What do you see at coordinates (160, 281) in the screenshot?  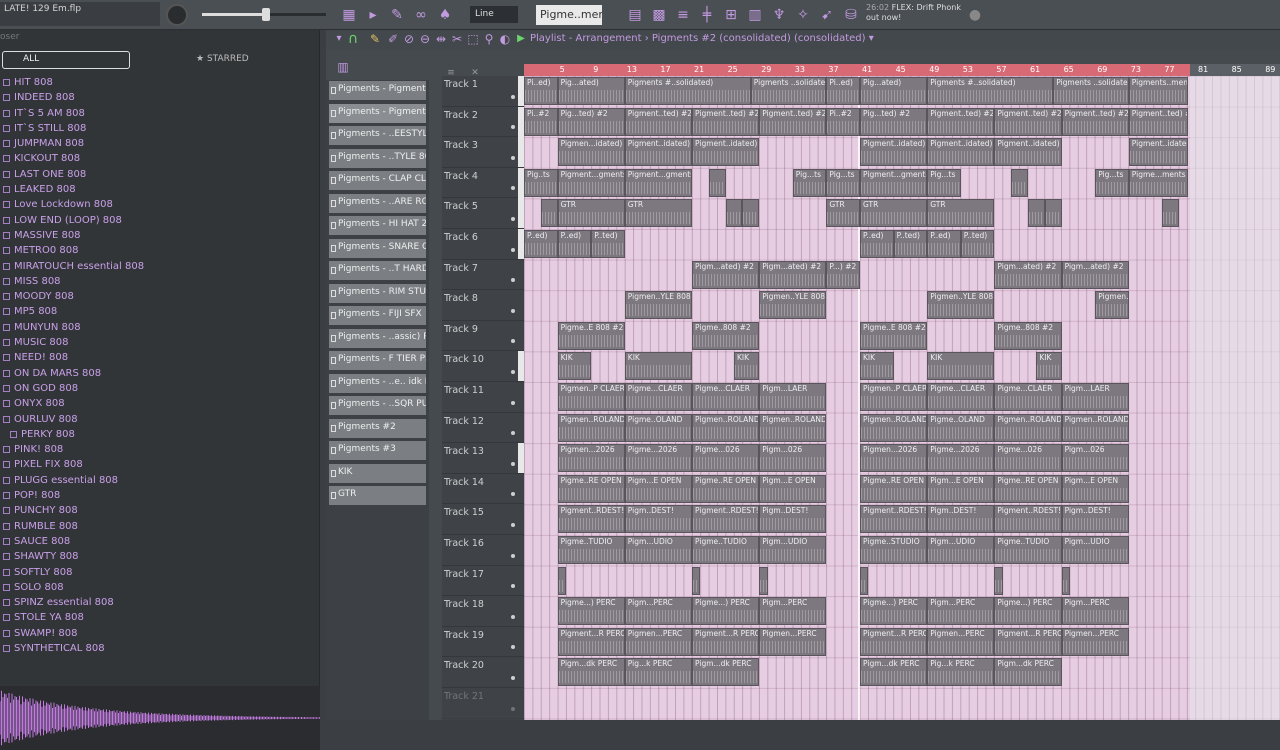 I see `browser-item: MISS 808` at bounding box center [160, 281].